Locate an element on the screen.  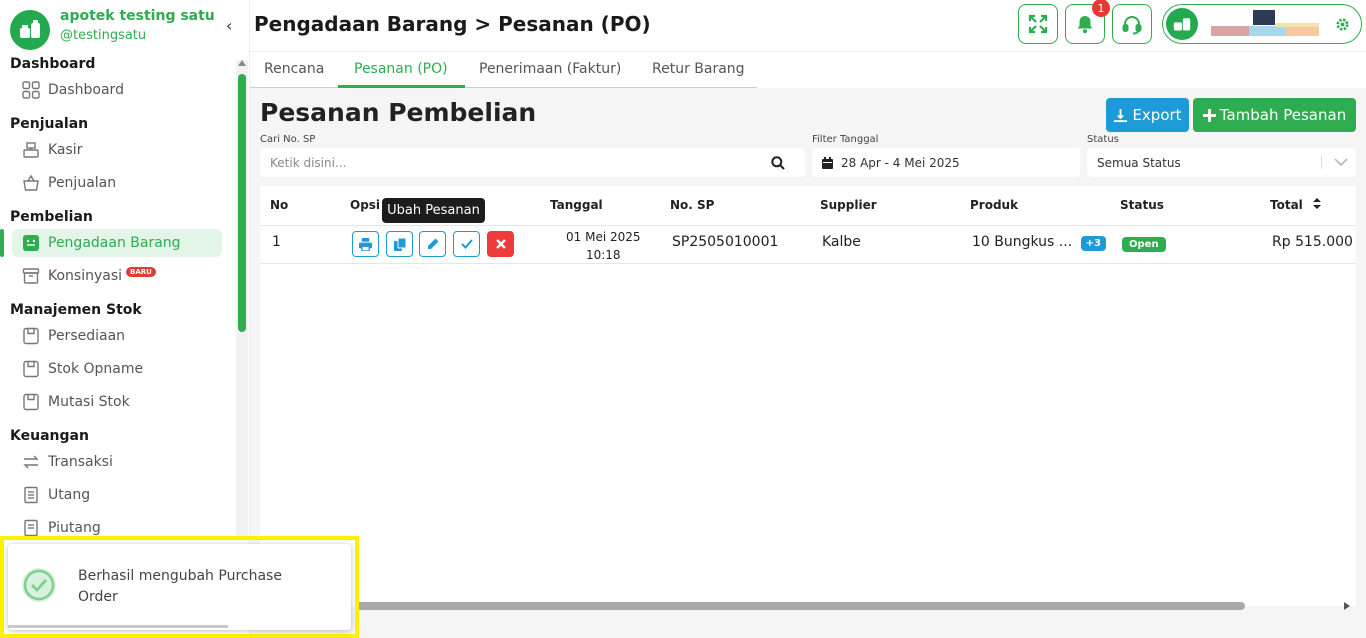
cell-product: 10 Bungkus ... +3 is located at coordinates (1039, 242).